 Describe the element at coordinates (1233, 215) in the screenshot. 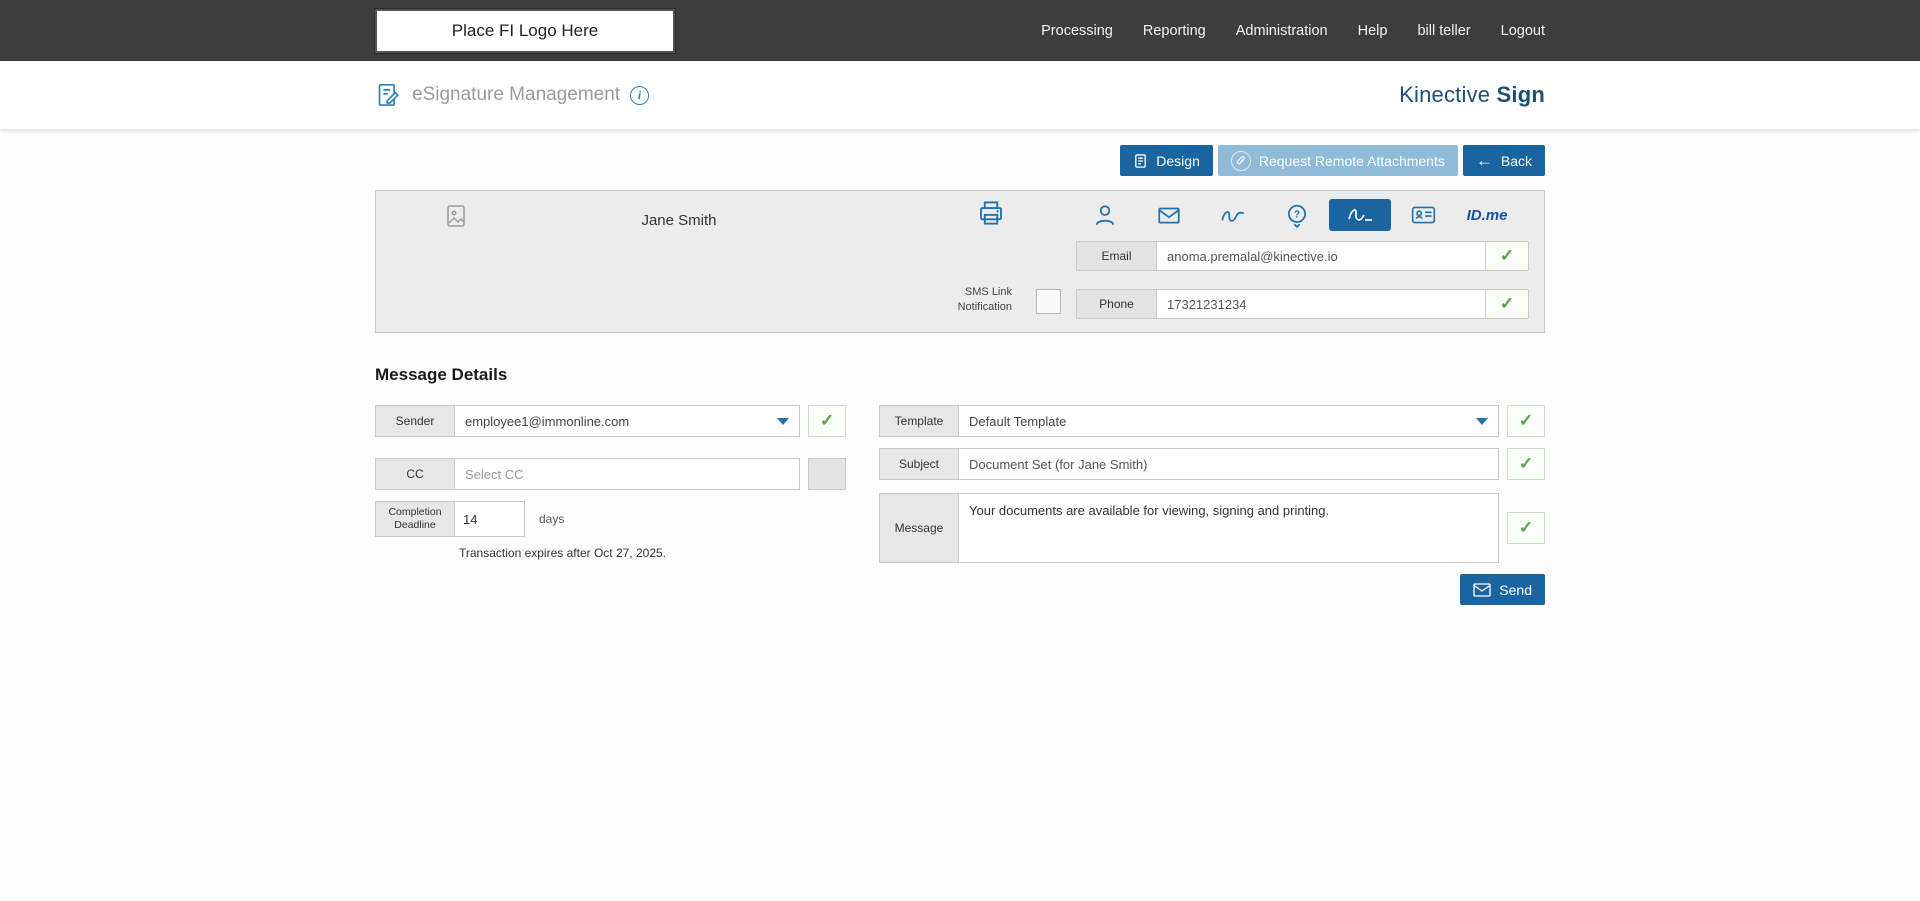

I see `signature-scribble-icon` at that location.